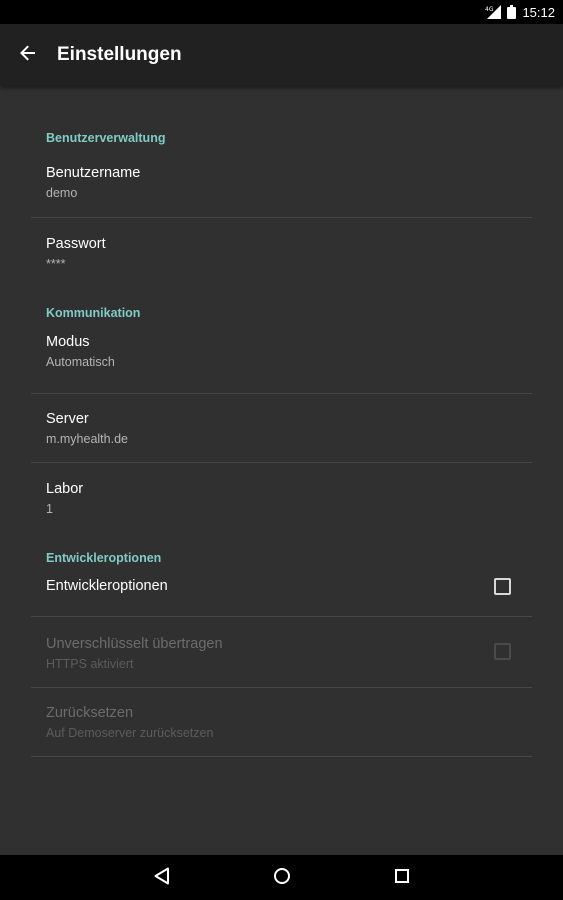 The image size is (563, 900). I want to click on battery-icon, so click(512, 12).